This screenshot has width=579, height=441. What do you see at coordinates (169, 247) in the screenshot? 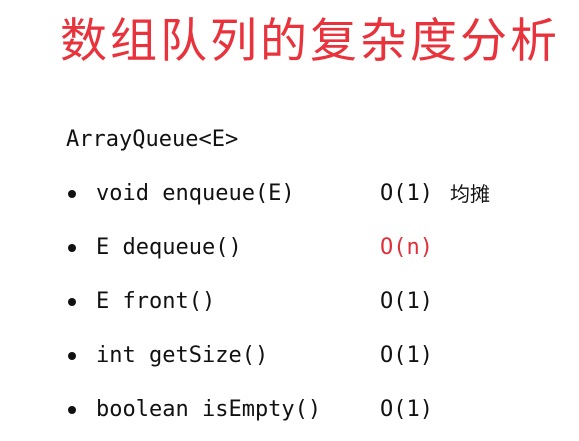
I see `method-signature: E dequeue()` at bounding box center [169, 247].